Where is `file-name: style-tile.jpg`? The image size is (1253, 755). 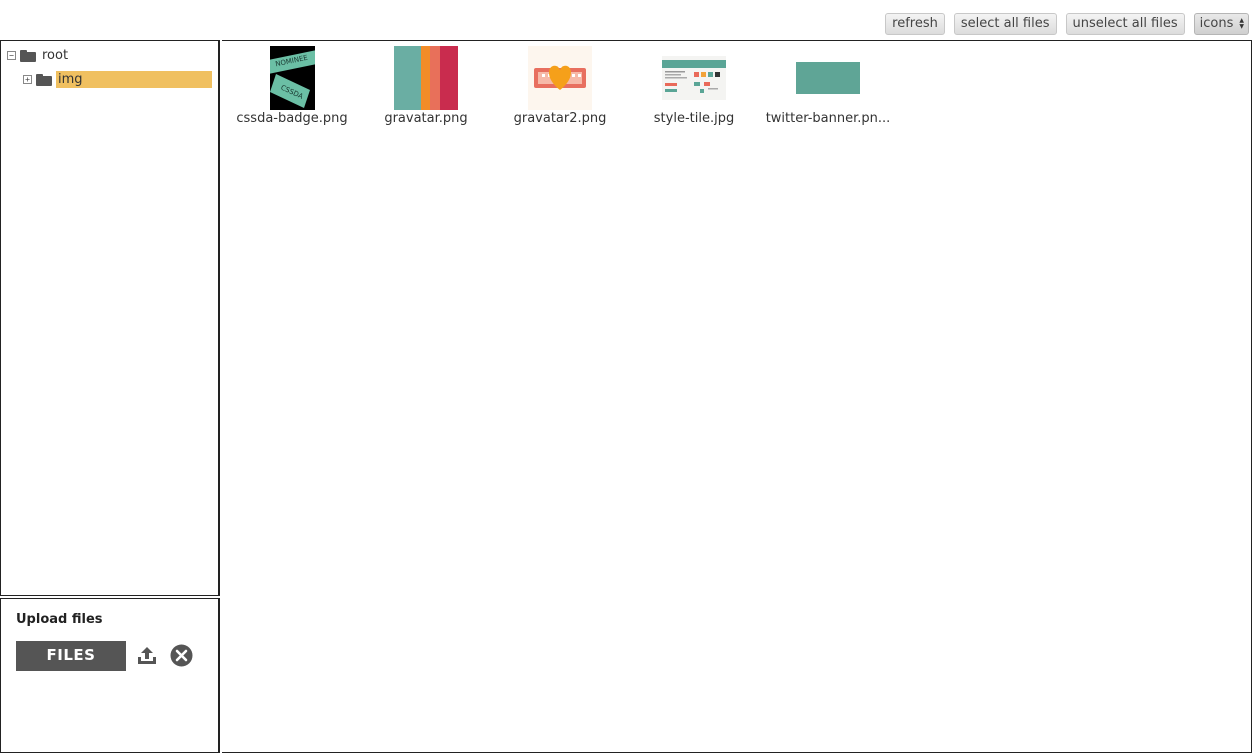 file-name: style-tile.jpg is located at coordinates (694, 118).